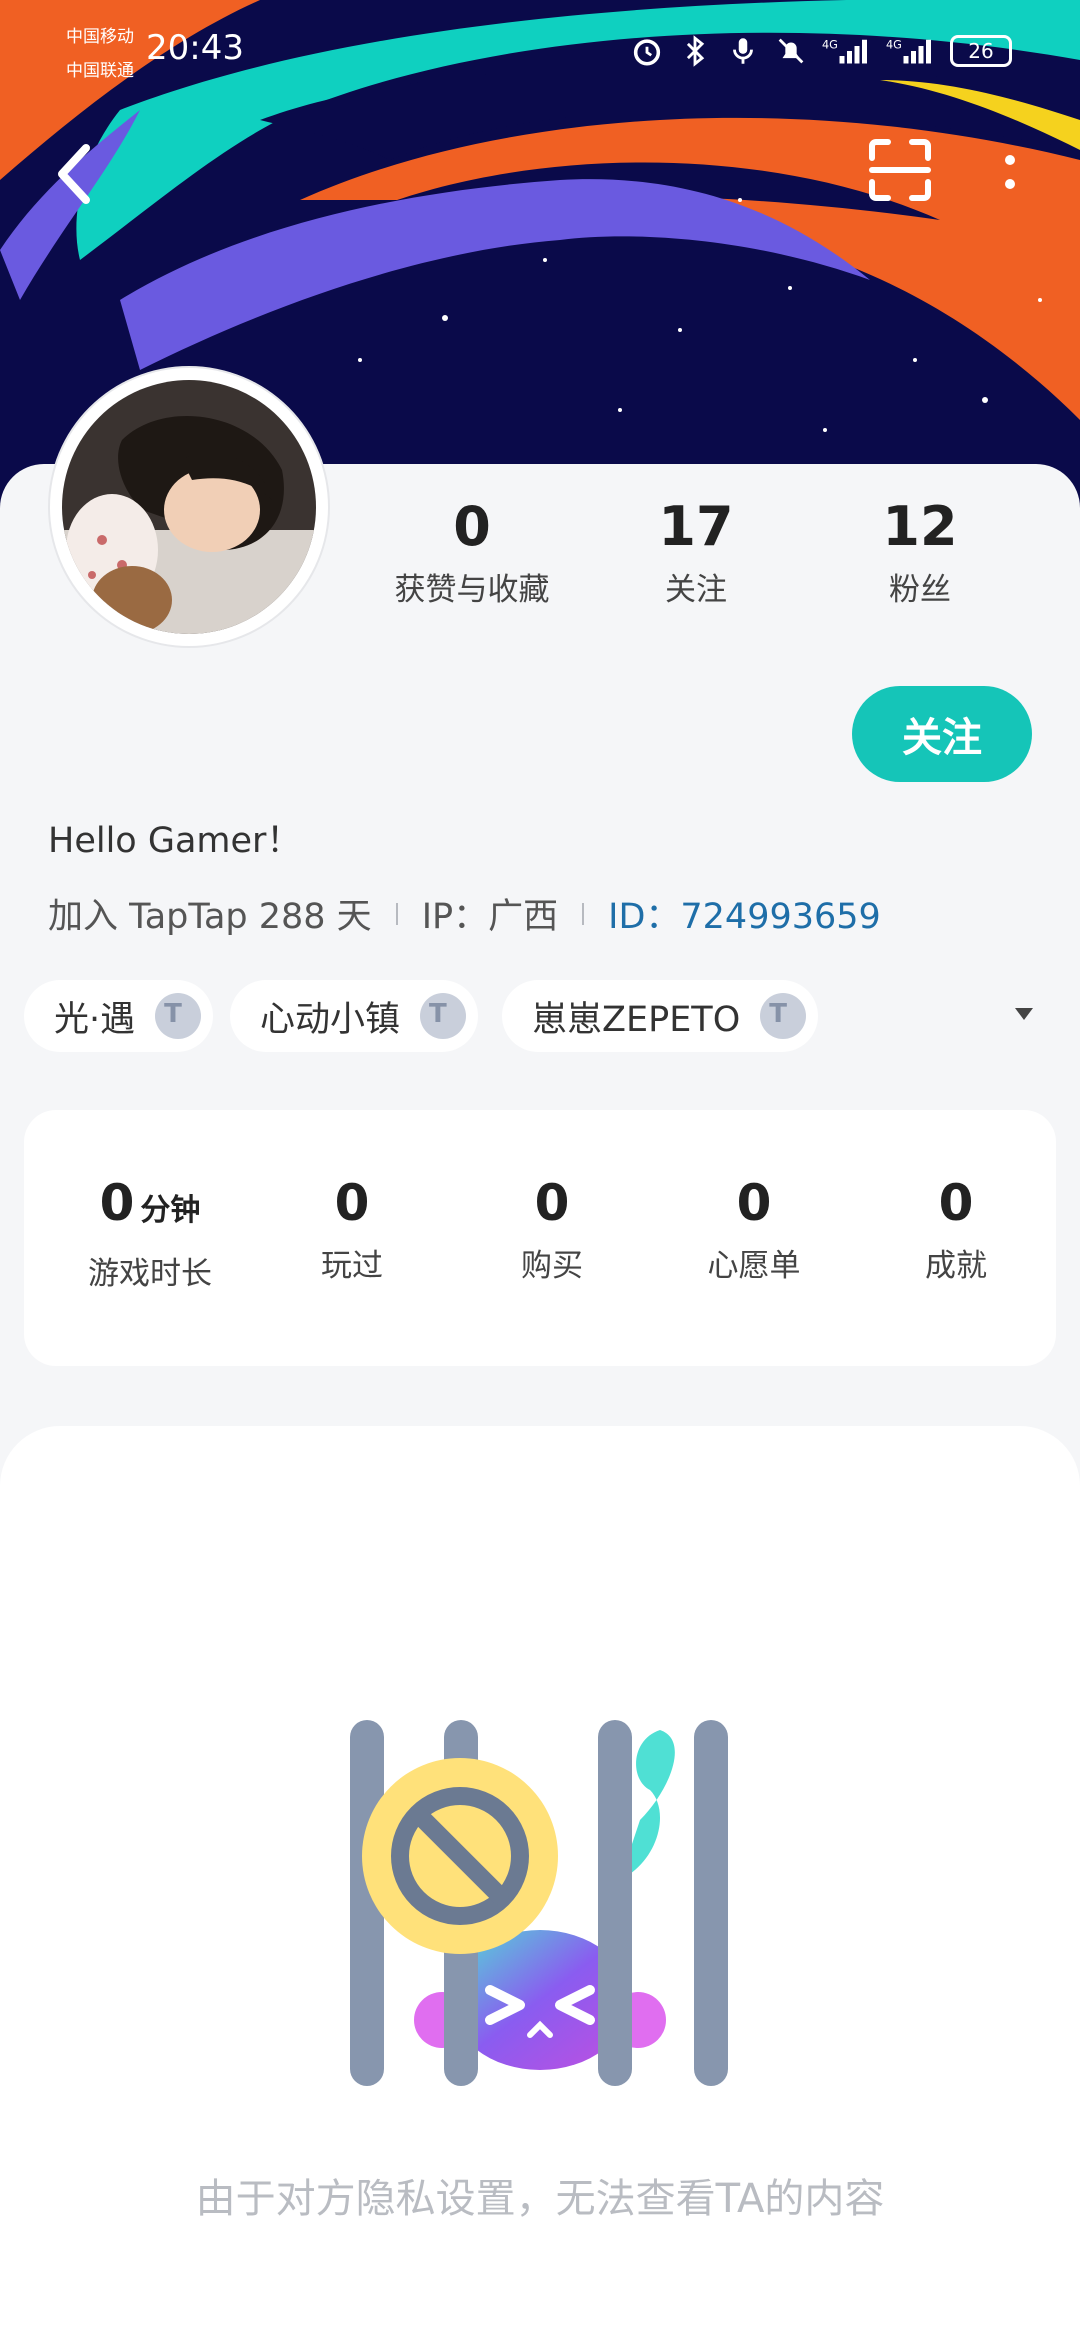  Describe the element at coordinates (942, 734) in the screenshot. I see `follow-button: 关注` at that location.